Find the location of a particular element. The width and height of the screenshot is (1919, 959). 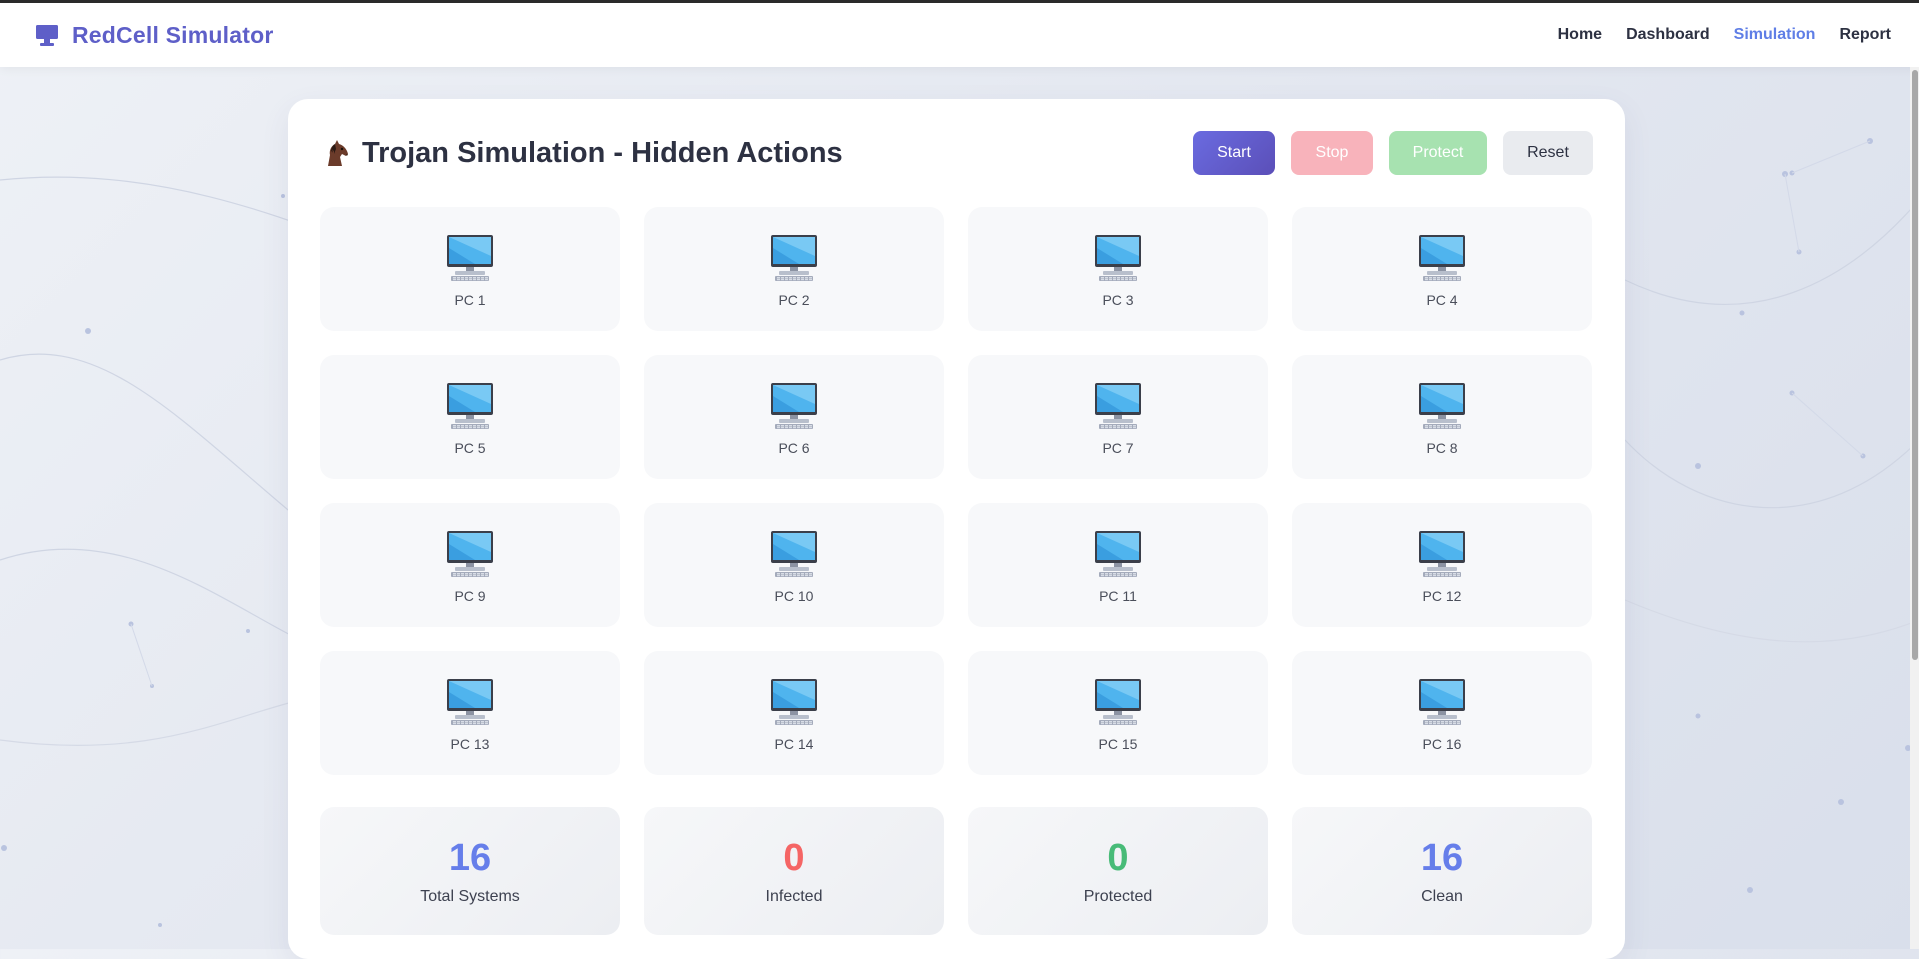

nav-home: Home is located at coordinates (1580, 35).